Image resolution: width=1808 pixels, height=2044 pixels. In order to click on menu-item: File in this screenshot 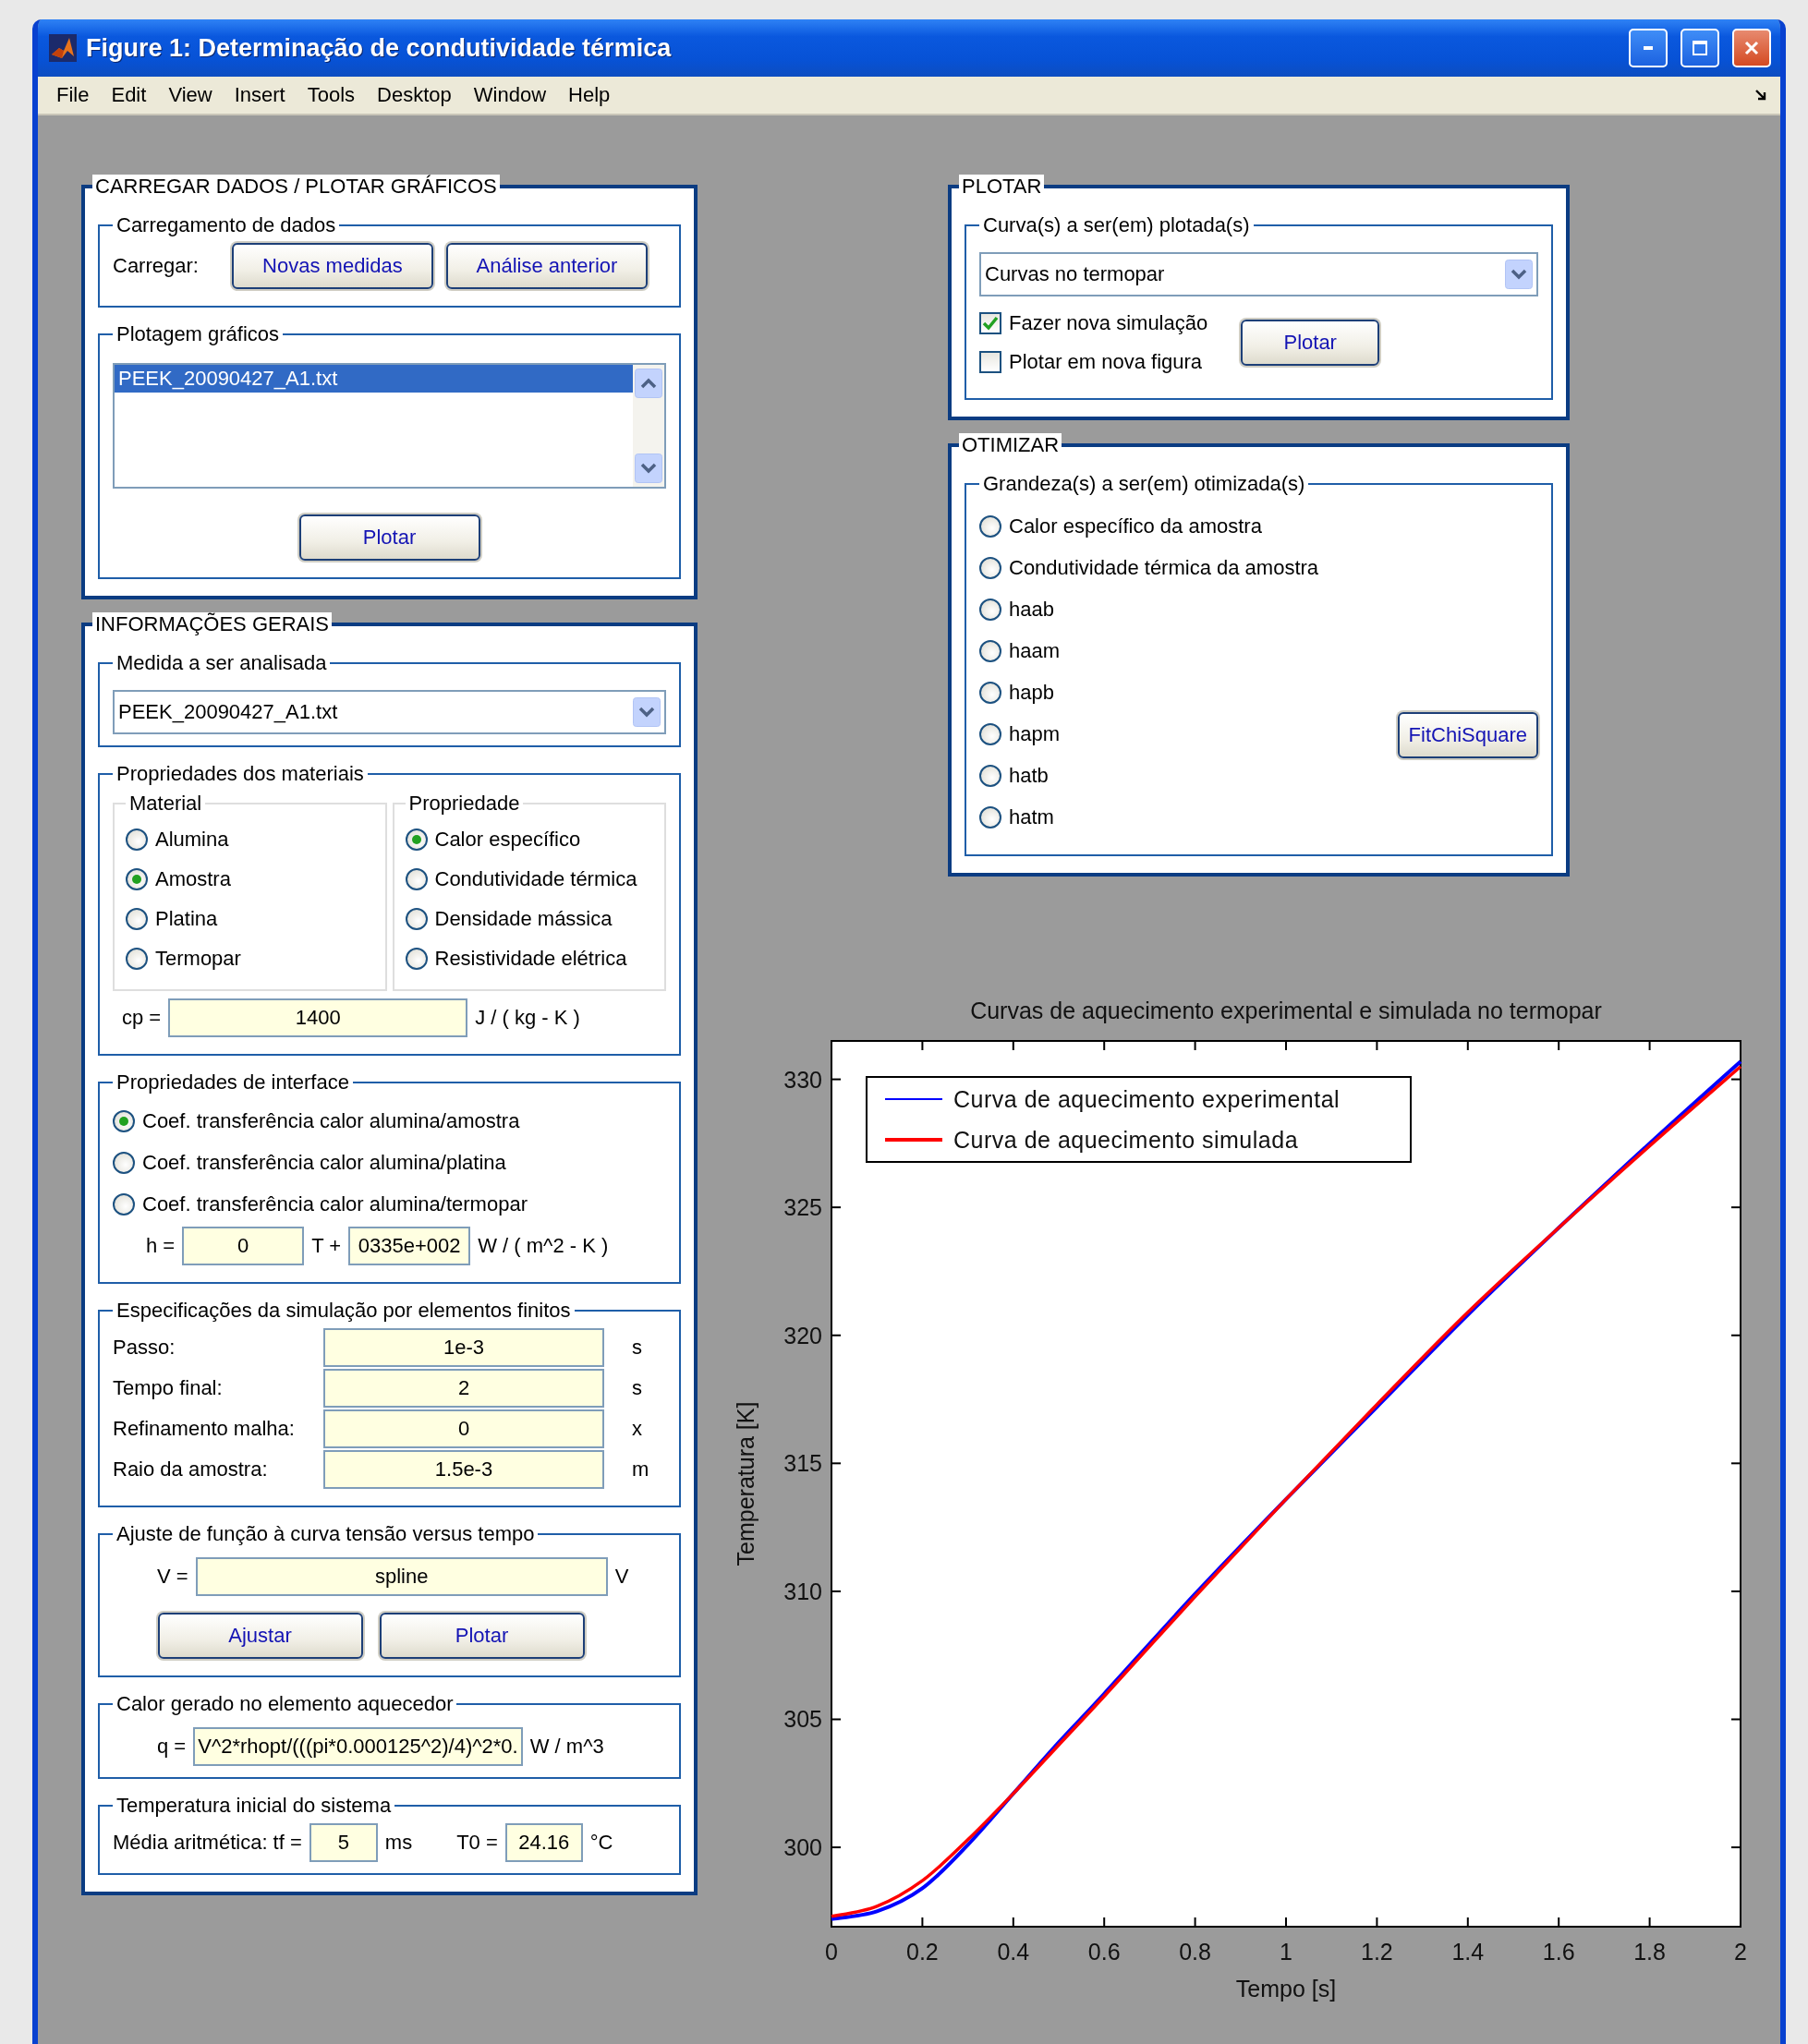, I will do `click(73, 95)`.